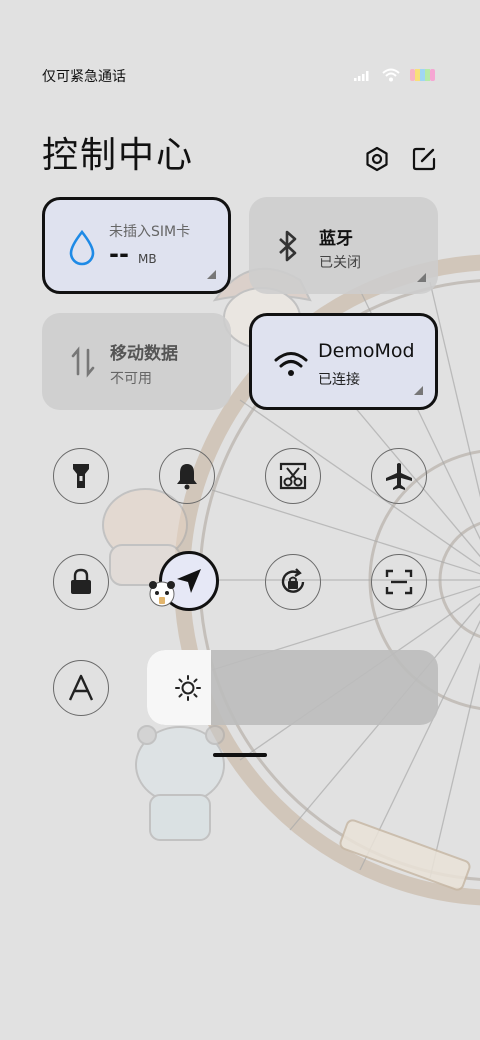  I want to click on scissors-icon, so click(293, 476).